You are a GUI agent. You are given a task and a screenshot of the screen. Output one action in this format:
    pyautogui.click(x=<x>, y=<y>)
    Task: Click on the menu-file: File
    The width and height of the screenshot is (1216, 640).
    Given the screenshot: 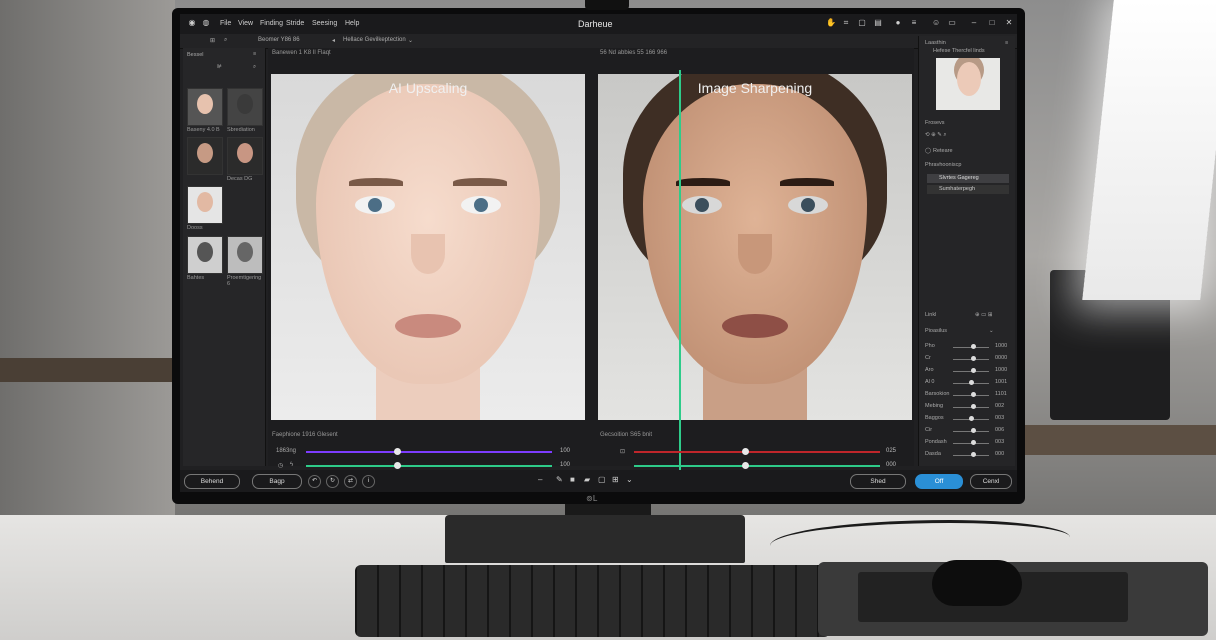 What is the action you would take?
    pyautogui.click(x=225, y=23)
    